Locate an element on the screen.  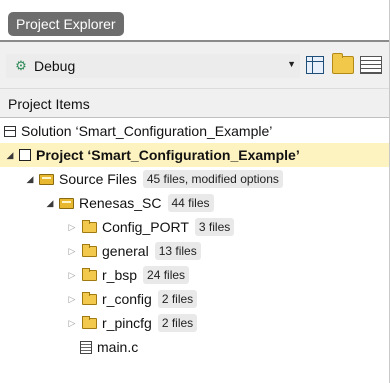
tree-label: general is located at coordinates (125, 251).